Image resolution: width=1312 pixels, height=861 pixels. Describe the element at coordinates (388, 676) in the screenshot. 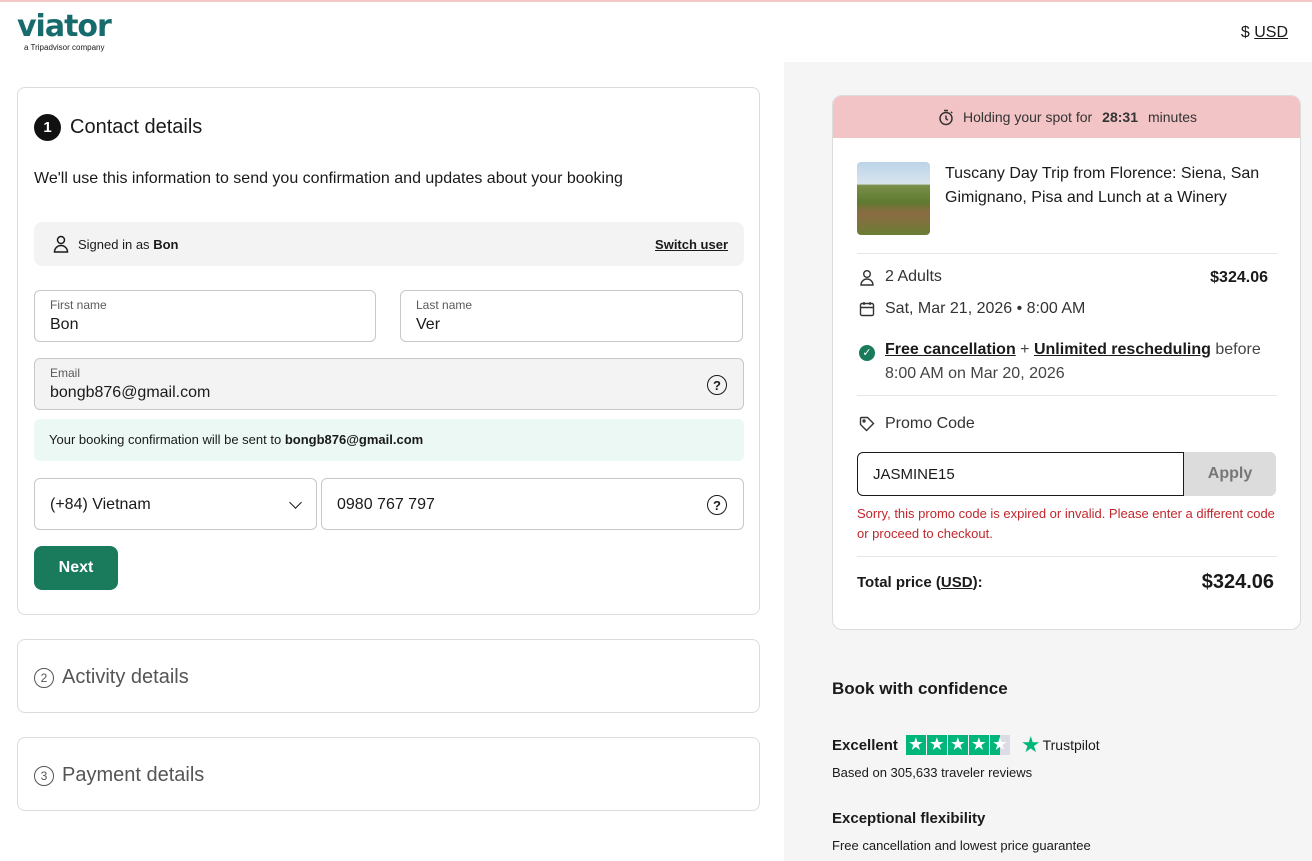

I see `activity-details-section: 2 Activity details` at that location.